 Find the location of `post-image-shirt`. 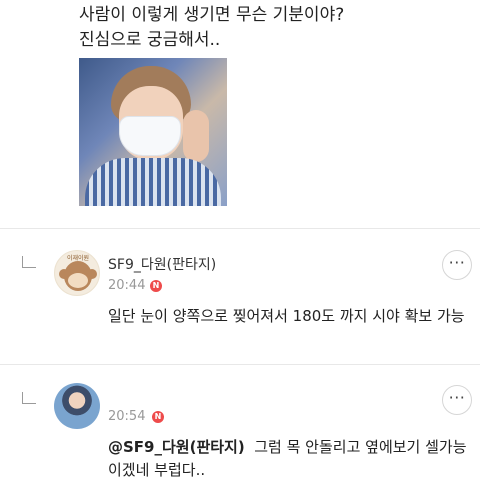

post-image-shirt is located at coordinates (153, 182).